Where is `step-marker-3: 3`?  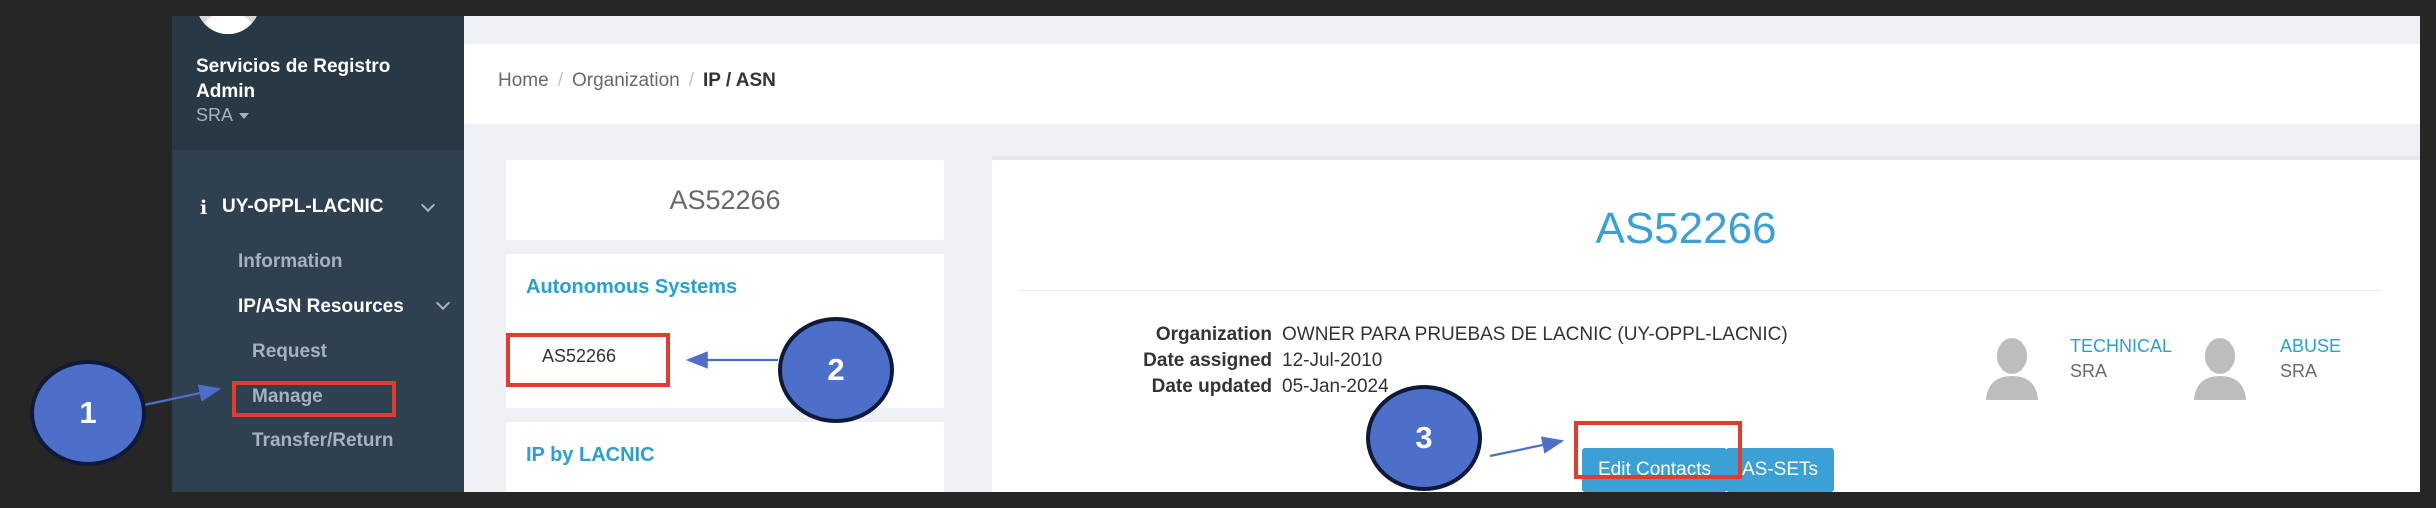
step-marker-3: 3 is located at coordinates (1424, 438).